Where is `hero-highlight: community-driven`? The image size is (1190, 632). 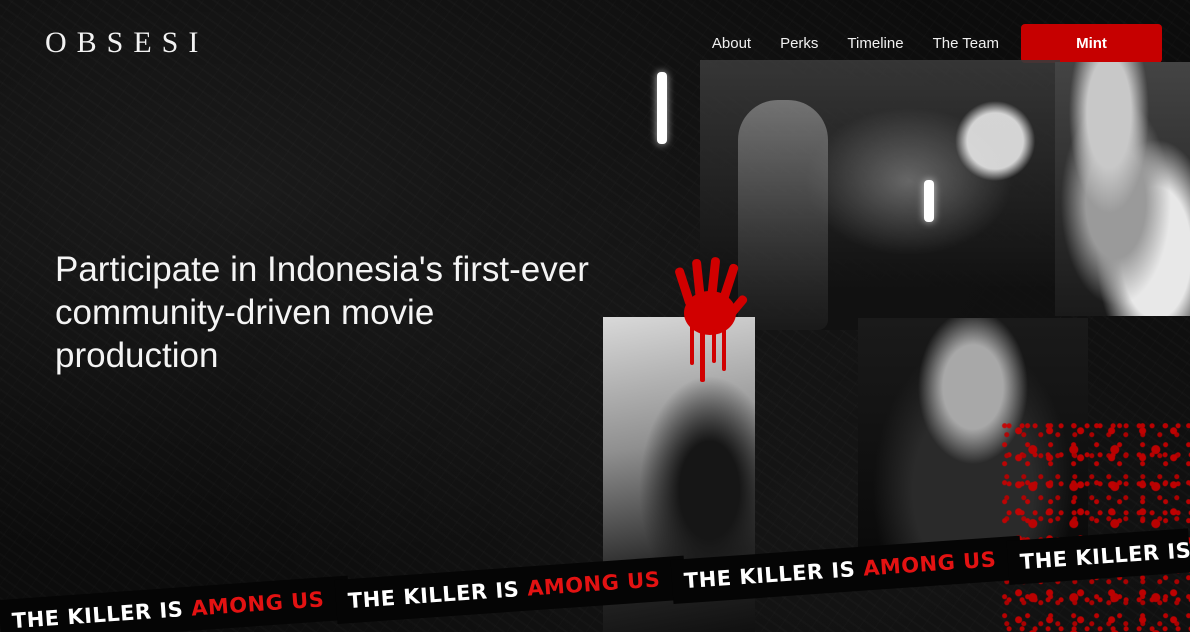 hero-highlight: community-driven is located at coordinates (193, 312).